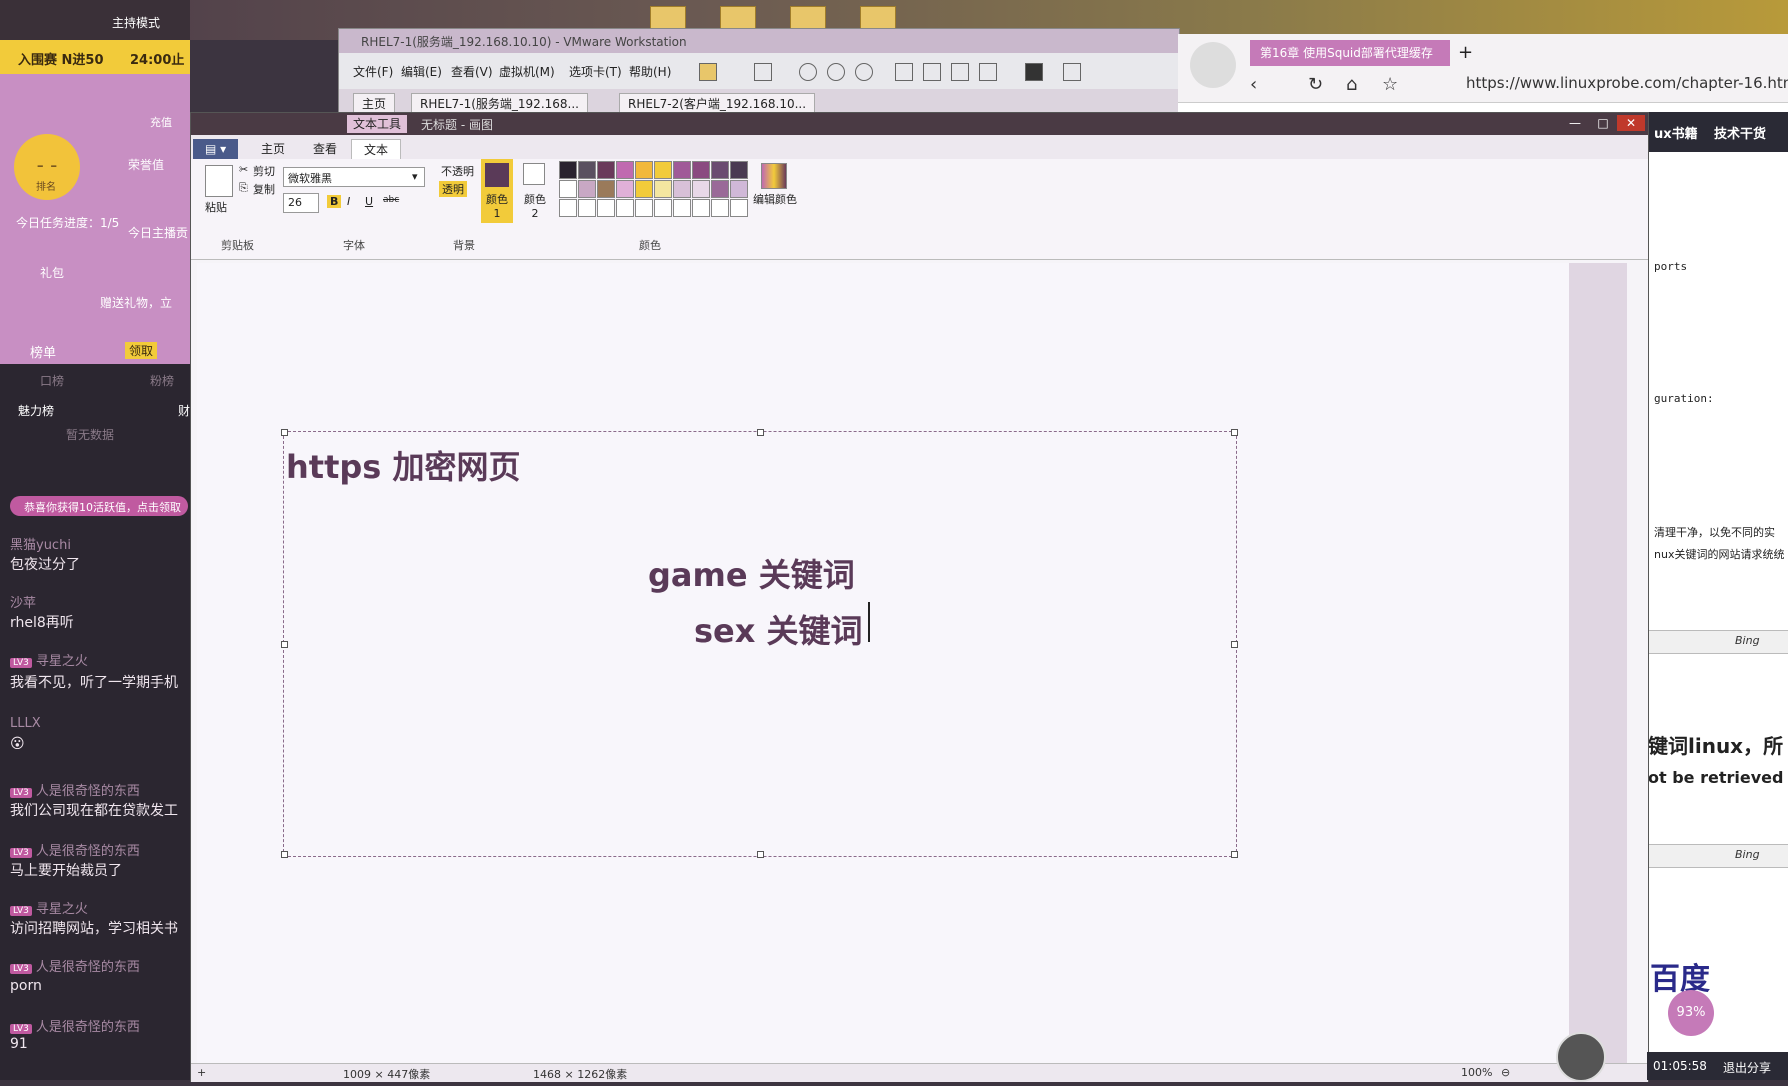 This screenshot has width=1788, height=1086. Describe the element at coordinates (99, 506) in the screenshot. I see `reward-banner: 恭喜你获得10活跃值，点击领取` at that location.